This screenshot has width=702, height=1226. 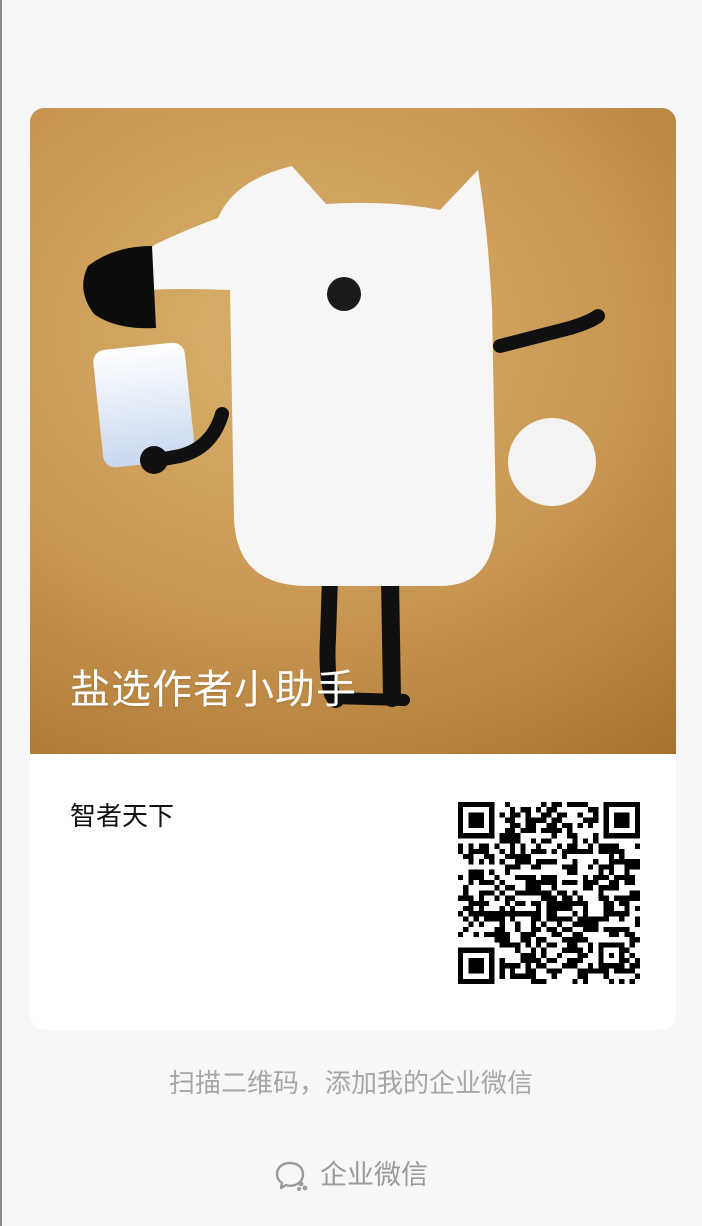 What do you see at coordinates (292, 1176) in the screenshot?
I see `wecom-chat-icon` at bounding box center [292, 1176].